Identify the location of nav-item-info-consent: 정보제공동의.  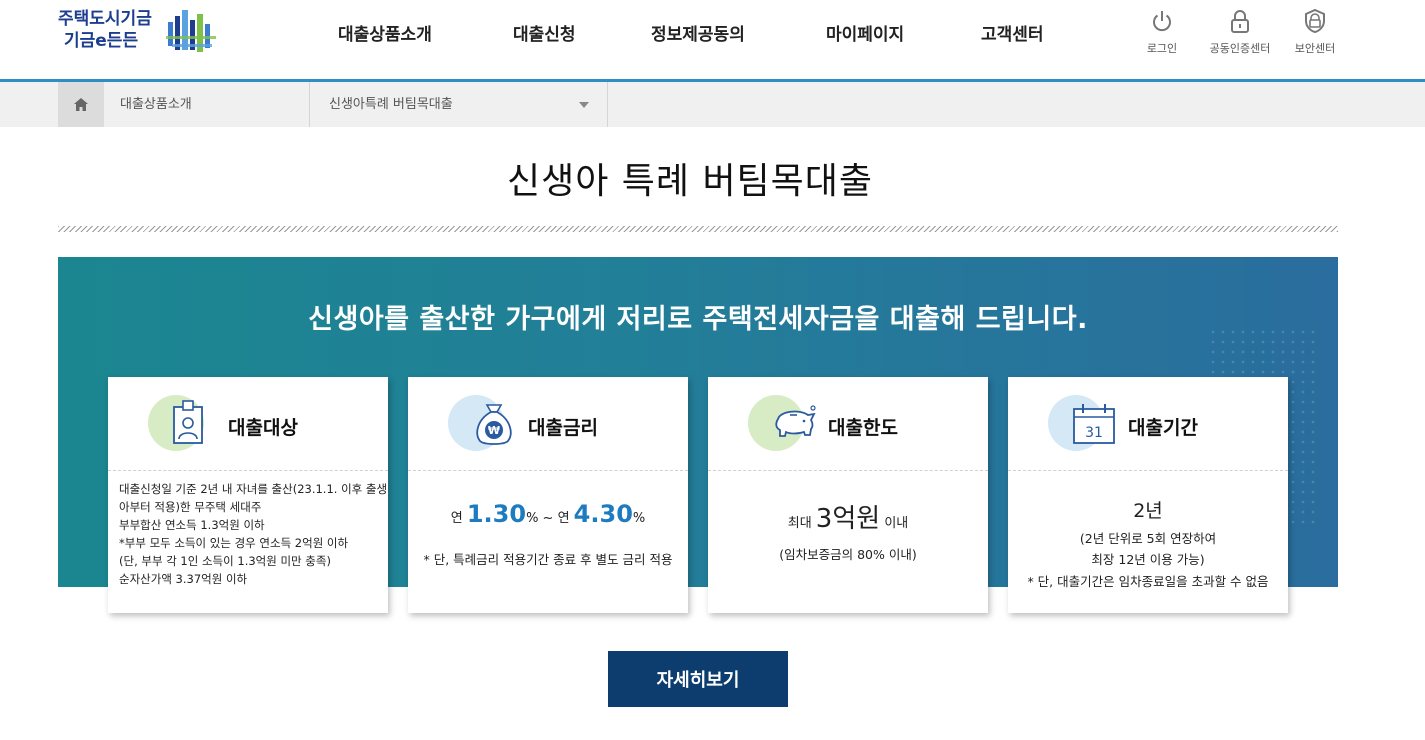
(698, 32).